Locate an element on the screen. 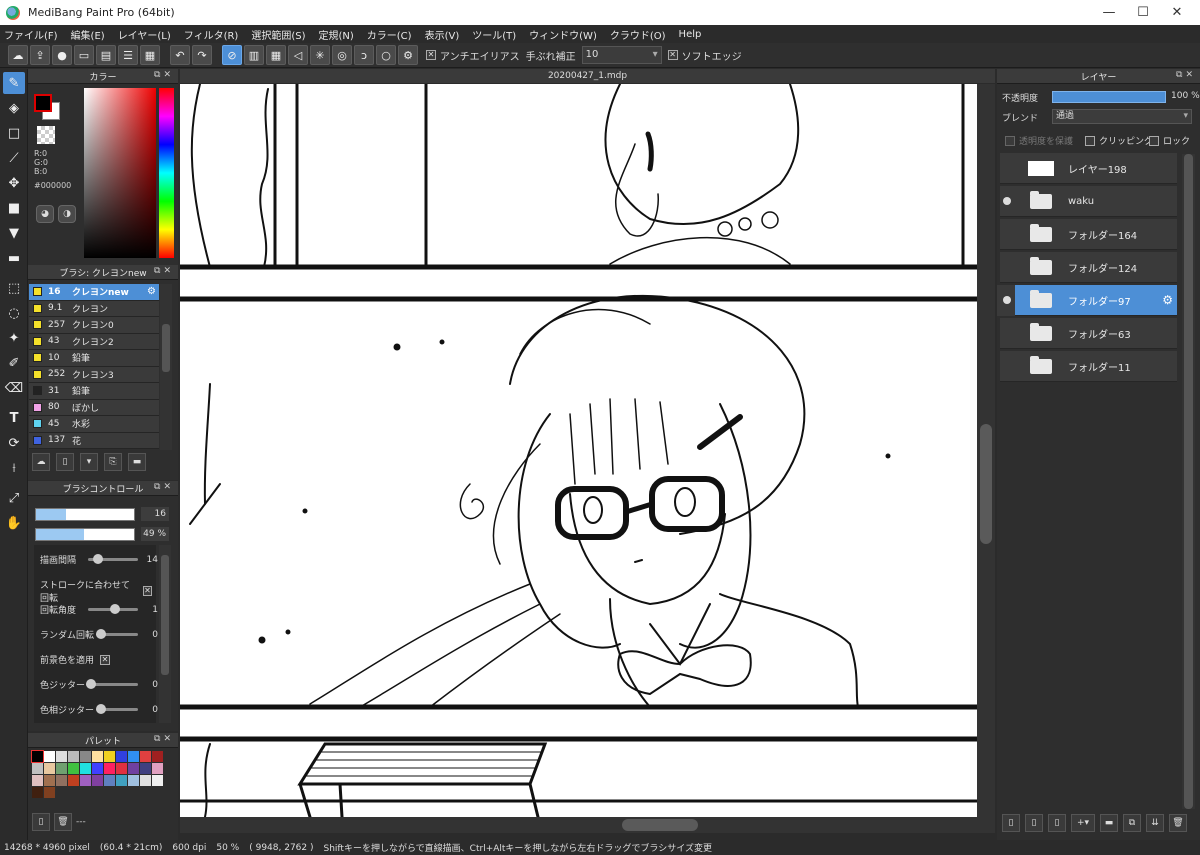 The image size is (1200, 855). brush-item: 252 クレヨン3 is located at coordinates (94, 374).